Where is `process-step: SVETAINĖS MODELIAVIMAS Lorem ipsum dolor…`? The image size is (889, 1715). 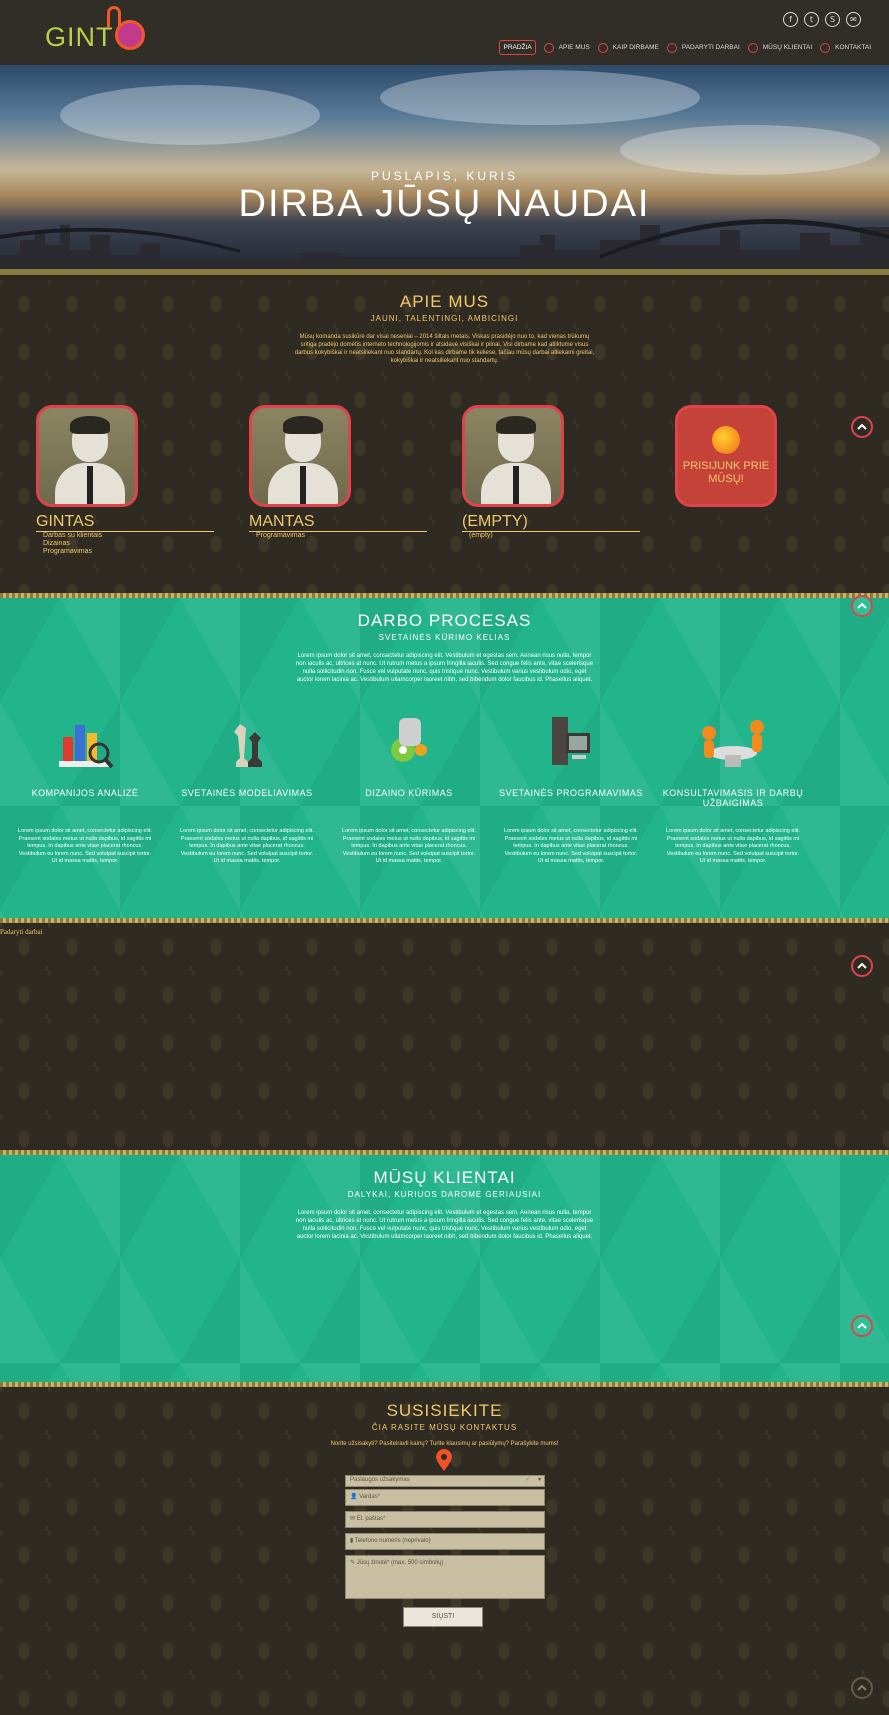
process-step: SVETAINĖS MODELIAVIMAS Lorem ipsum dolor… is located at coordinates (247, 787).